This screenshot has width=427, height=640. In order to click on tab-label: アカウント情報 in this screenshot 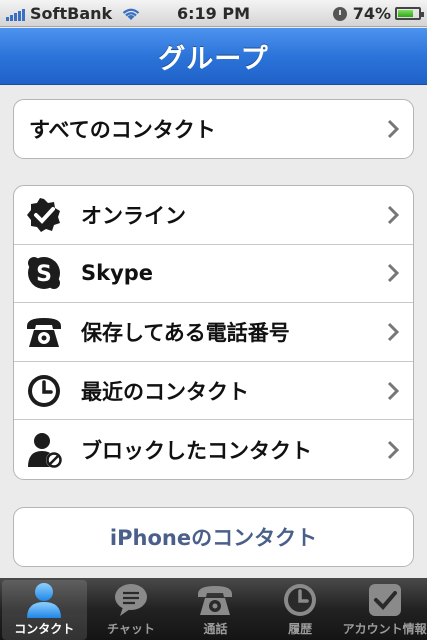, I will do `click(384, 629)`.